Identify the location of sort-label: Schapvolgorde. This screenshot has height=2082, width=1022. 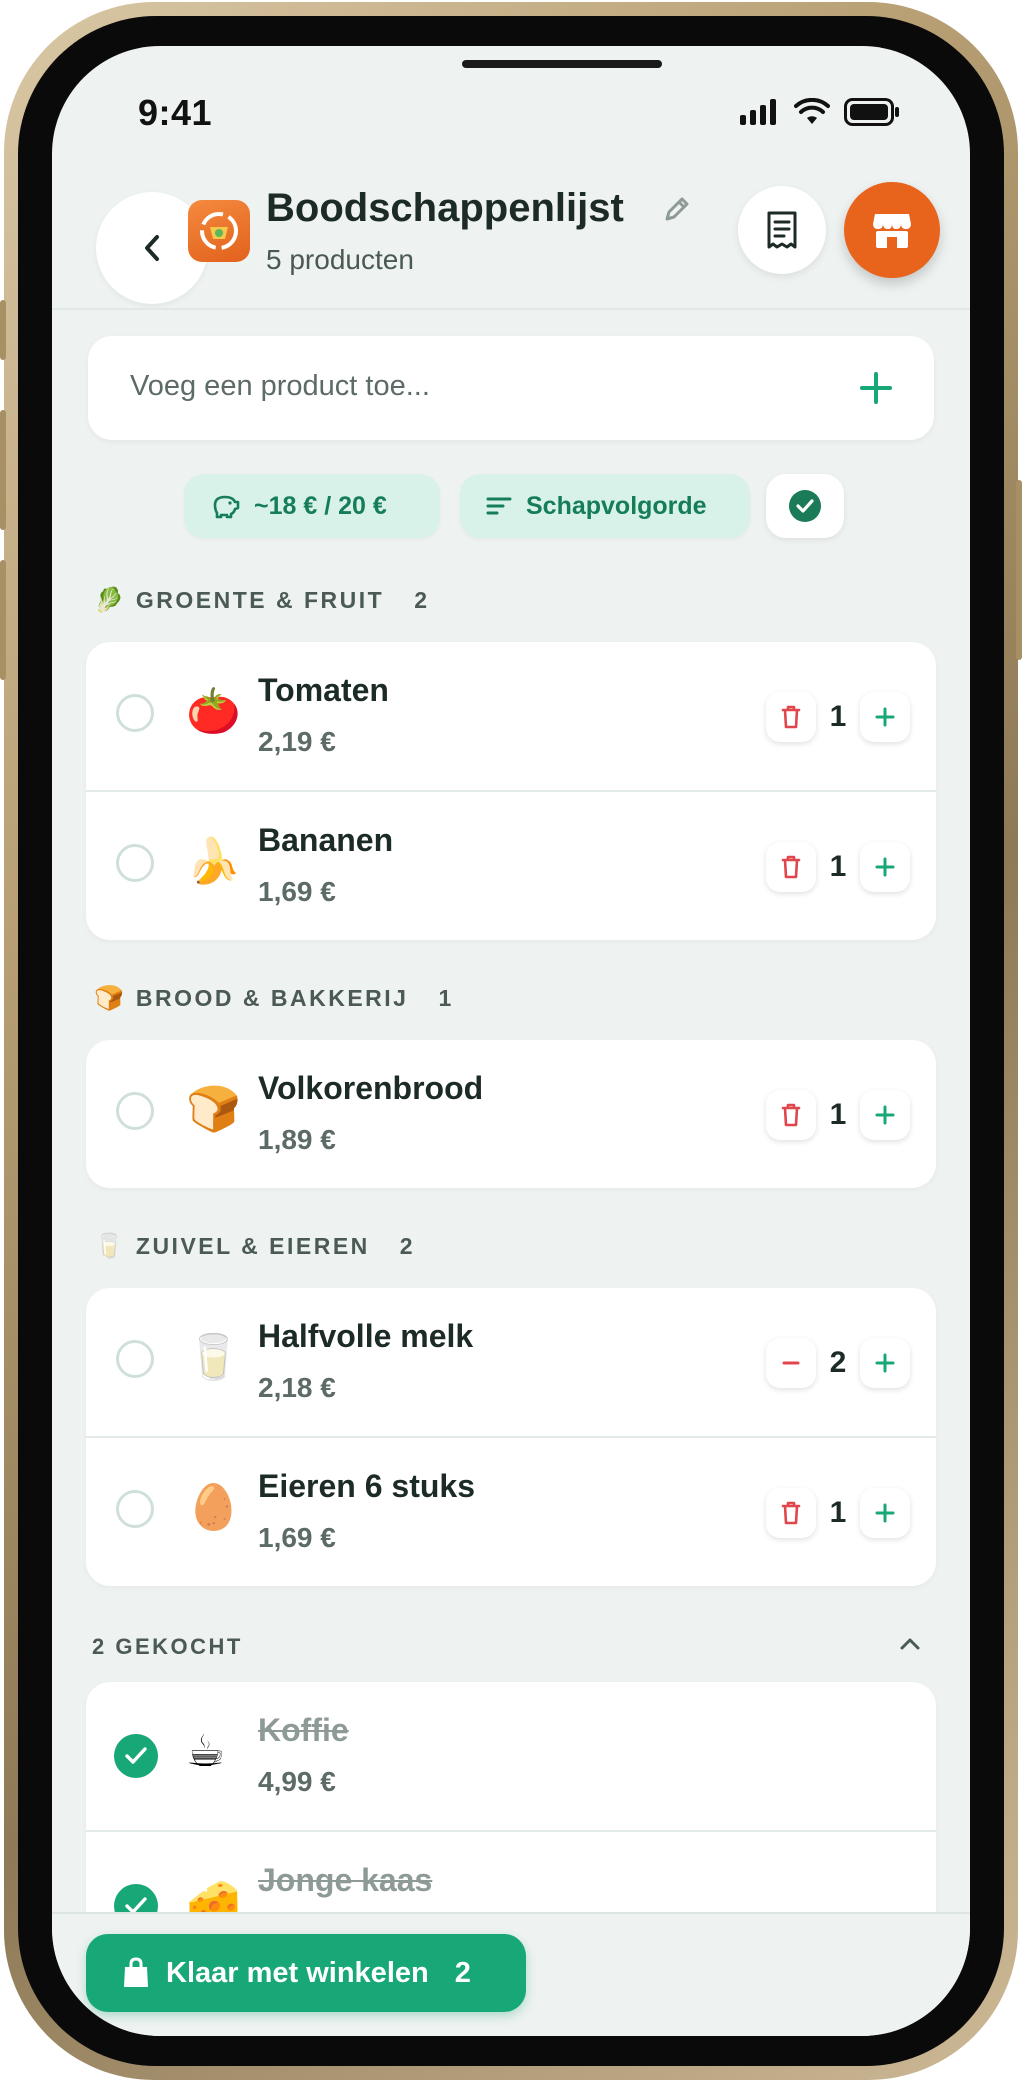
(616, 505).